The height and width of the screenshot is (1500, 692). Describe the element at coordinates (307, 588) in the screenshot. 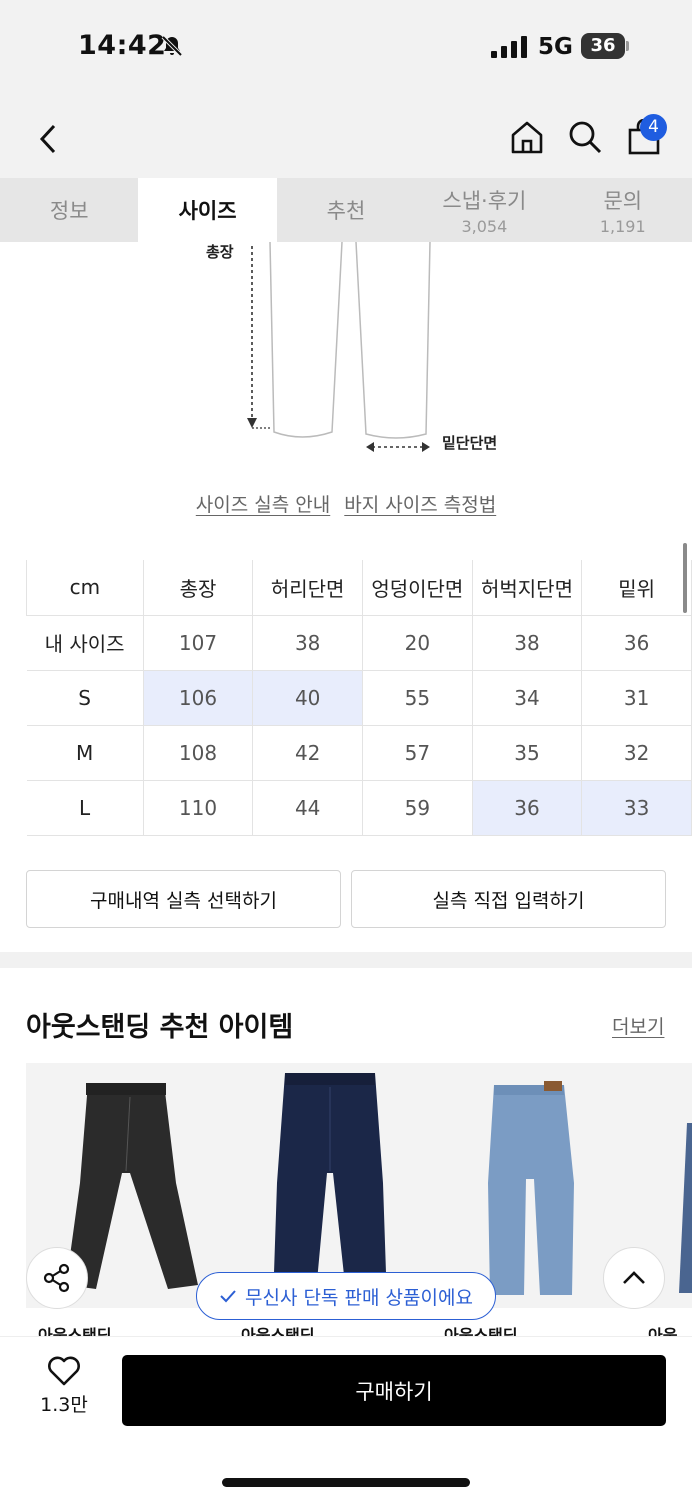

I see `table-header: 허리단면` at that location.